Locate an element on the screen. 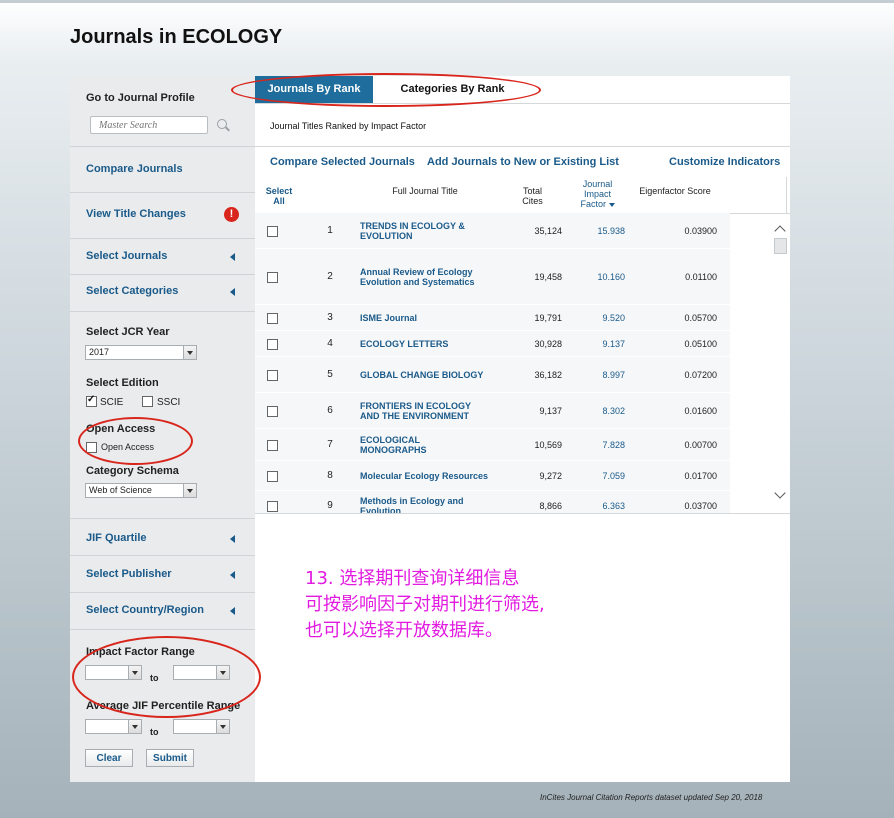  row-rank: 5 is located at coordinates (330, 374).